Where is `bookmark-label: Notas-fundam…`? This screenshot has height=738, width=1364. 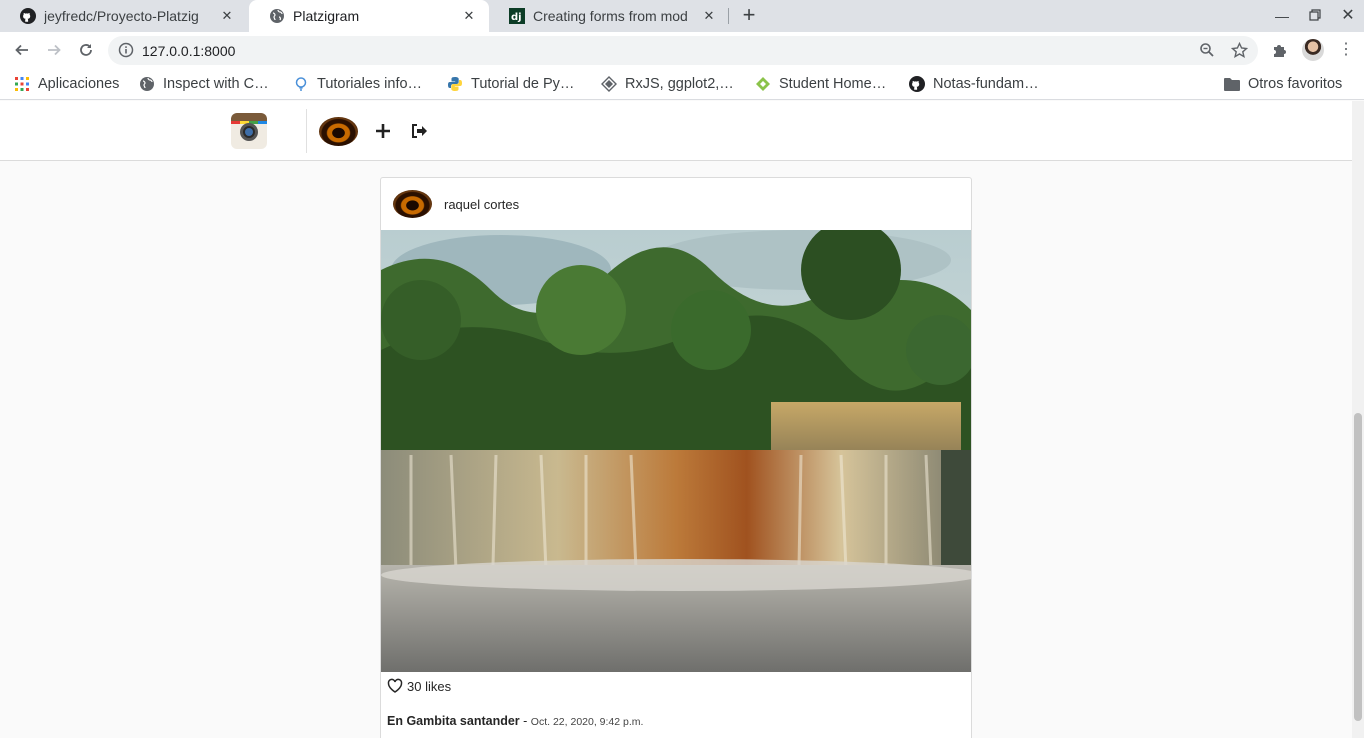 bookmark-label: Notas-fundam… is located at coordinates (986, 84).